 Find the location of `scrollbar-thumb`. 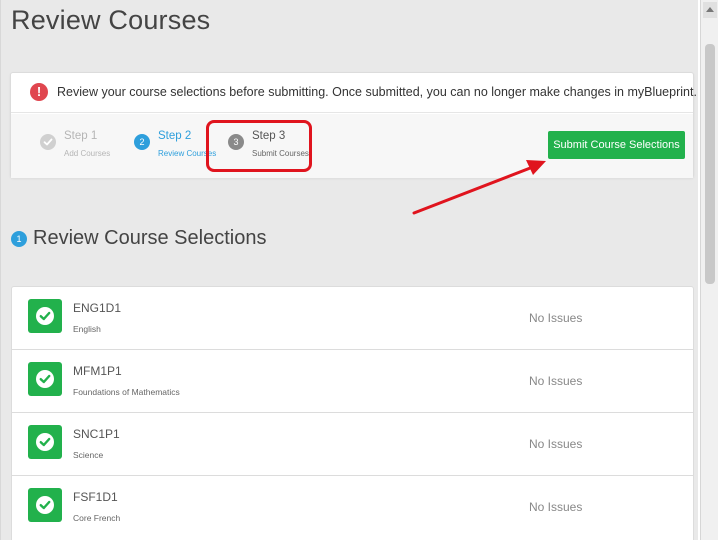

scrollbar-thumb is located at coordinates (710, 164).